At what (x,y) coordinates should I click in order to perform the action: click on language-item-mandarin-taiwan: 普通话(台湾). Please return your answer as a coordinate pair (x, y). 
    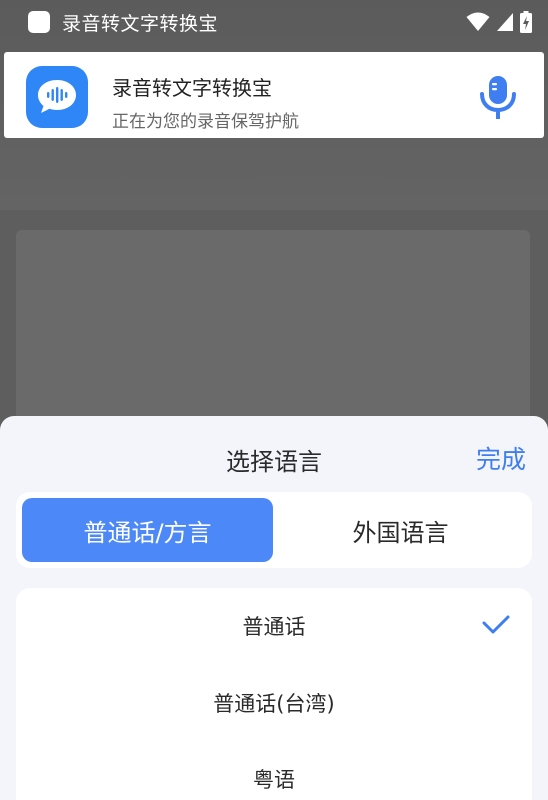
    Looking at the image, I should click on (274, 703).